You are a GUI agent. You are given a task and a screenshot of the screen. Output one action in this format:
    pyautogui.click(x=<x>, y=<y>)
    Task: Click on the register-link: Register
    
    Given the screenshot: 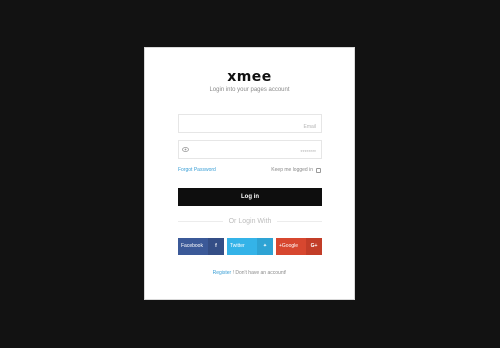 What is the action you would take?
    pyautogui.click(x=222, y=273)
    